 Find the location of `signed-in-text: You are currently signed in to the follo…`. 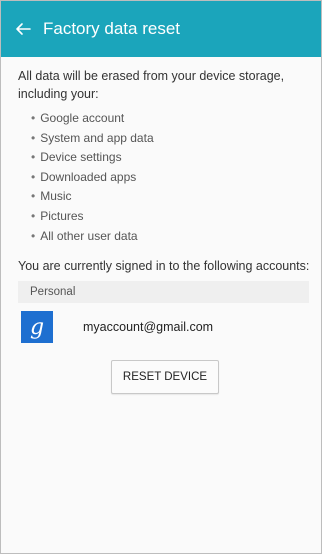

signed-in-text: You are currently signed in to the follo… is located at coordinates (164, 266).